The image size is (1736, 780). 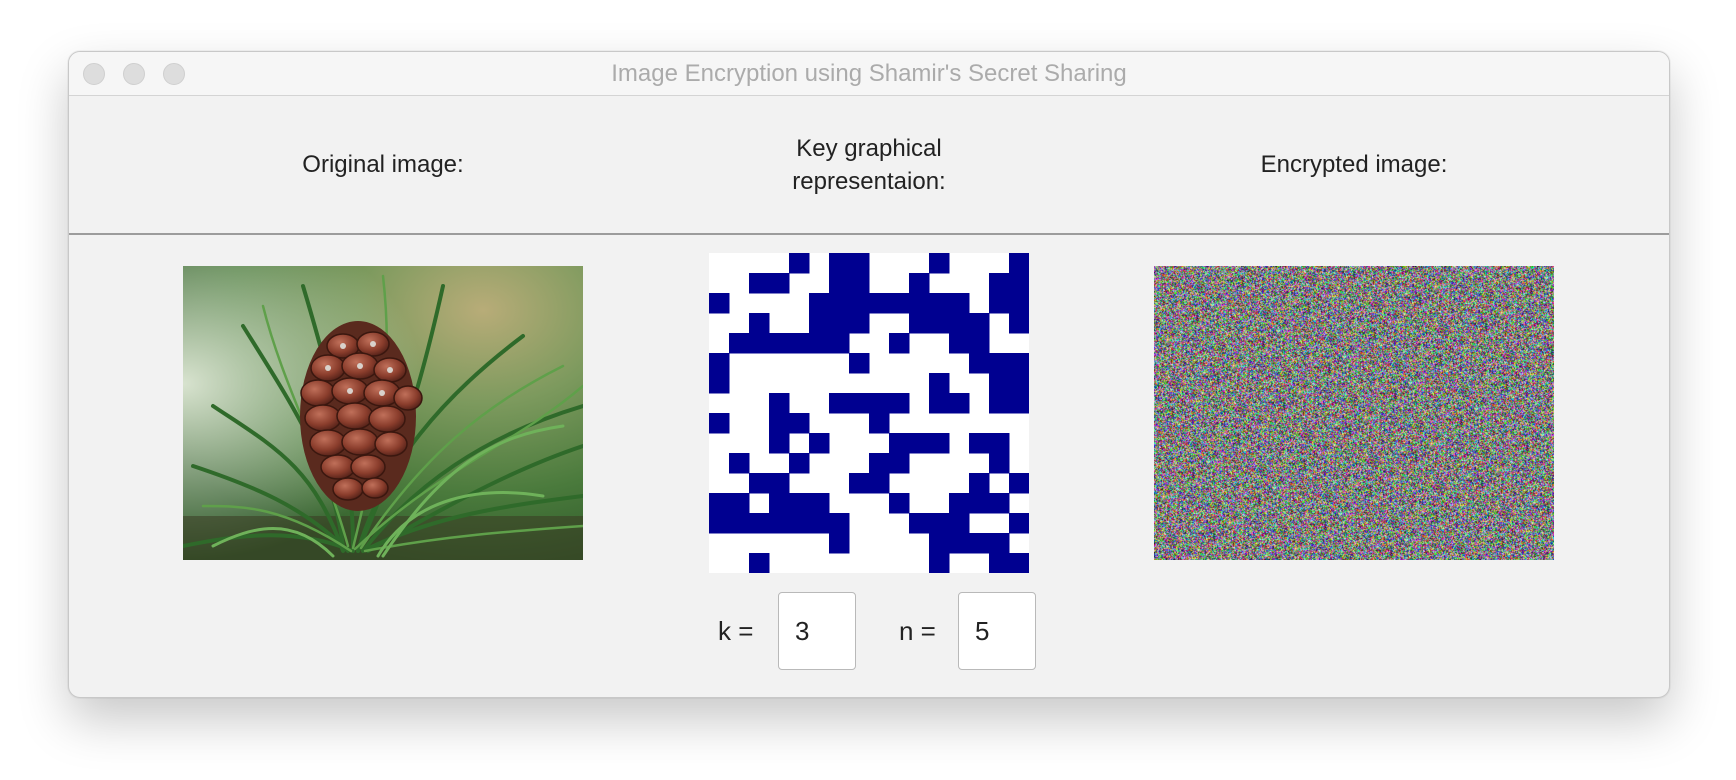 What do you see at coordinates (869, 148) in the screenshot?
I see `key-label-line-1: Key graphical` at bounding box center [869, 148].